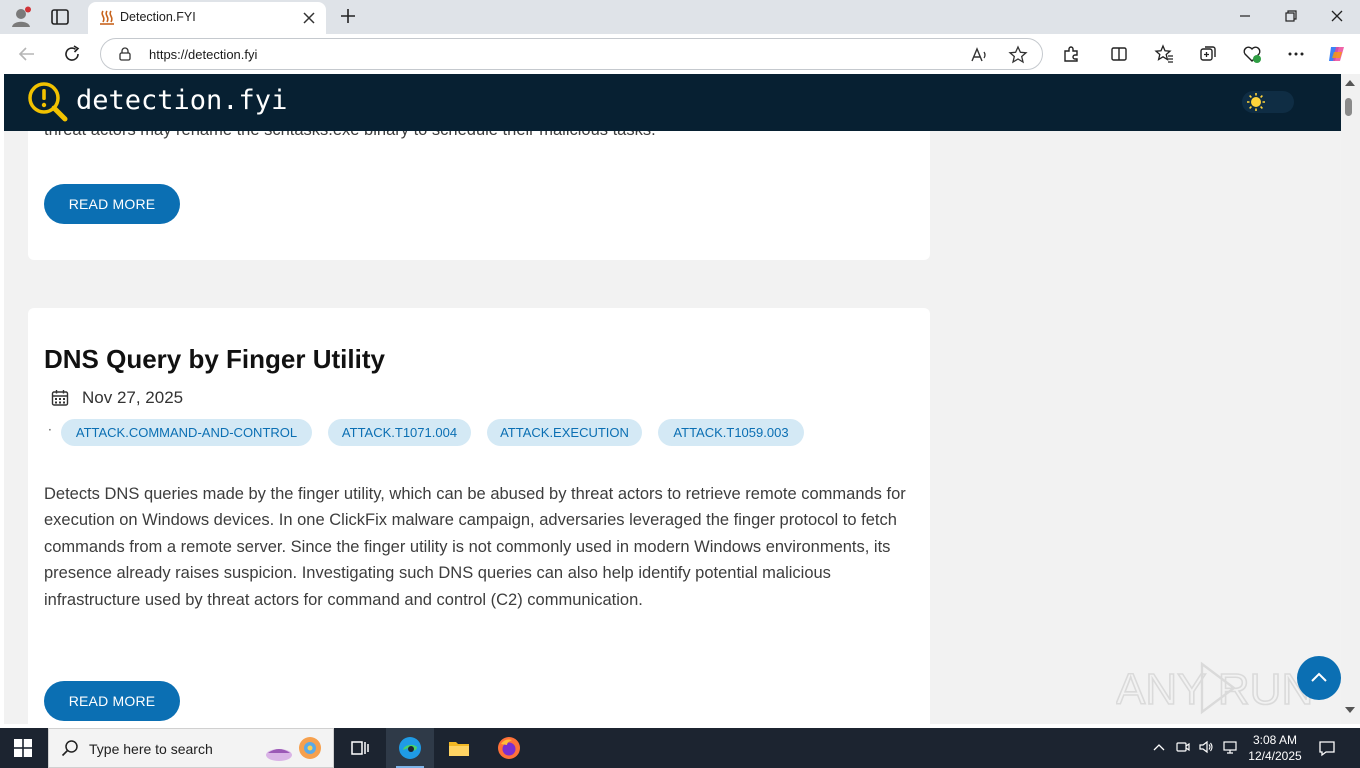 The height and width of the screenshot is (768, 1360). I want to click on collections-icon, so click(1208, 54).